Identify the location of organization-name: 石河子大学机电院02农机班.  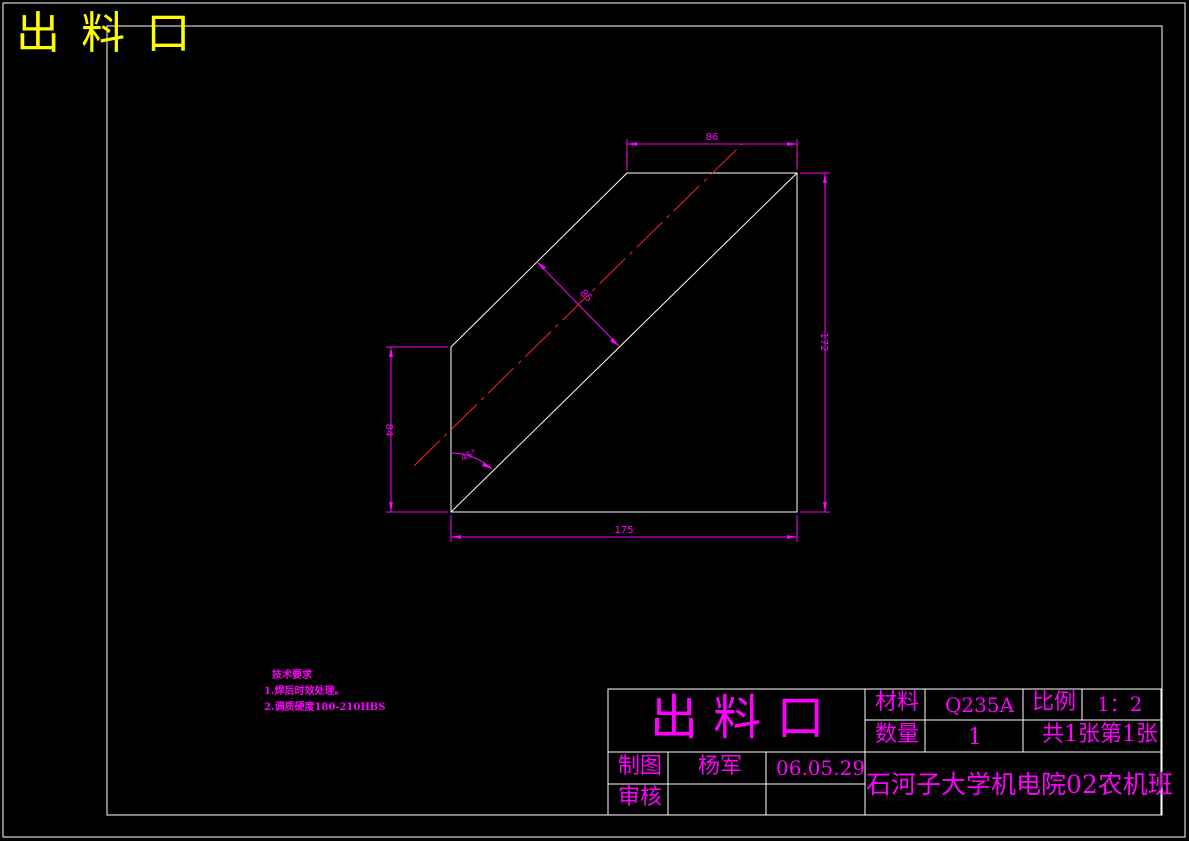
(1019, 784).